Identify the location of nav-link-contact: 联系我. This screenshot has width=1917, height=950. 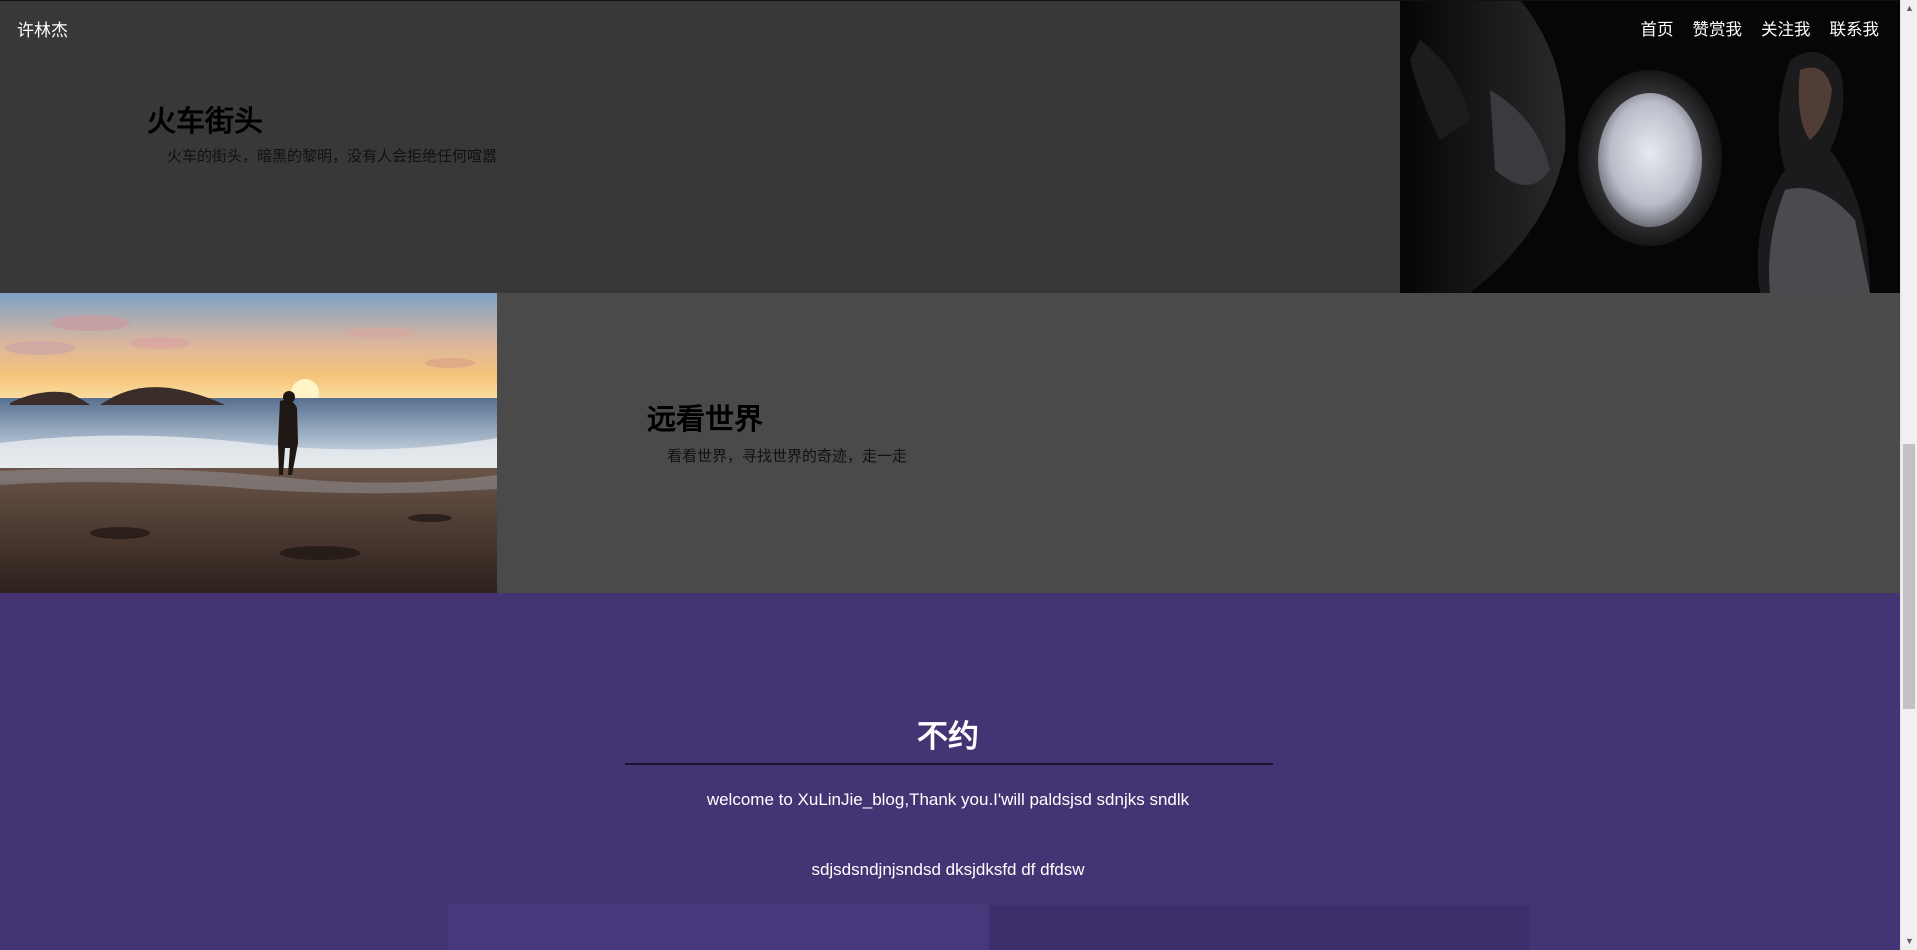
(1855, 28).